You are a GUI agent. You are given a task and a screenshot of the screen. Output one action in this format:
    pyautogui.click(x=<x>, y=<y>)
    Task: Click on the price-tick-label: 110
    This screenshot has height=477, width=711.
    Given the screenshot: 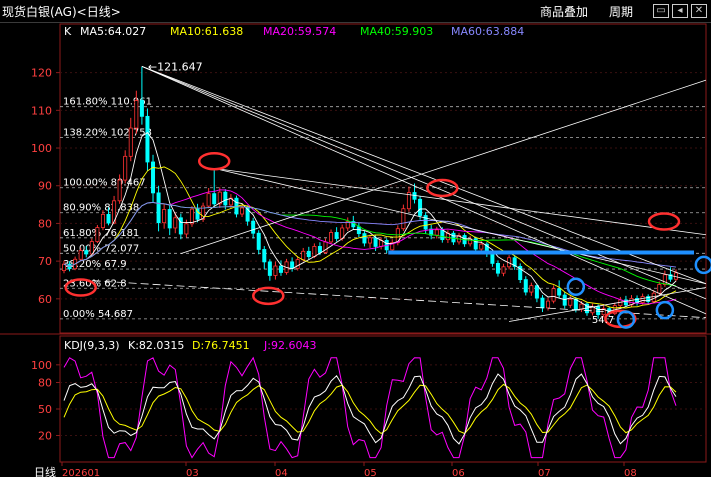 What is the action you would take?
    pyautogui.click(x=41, y=110)
    